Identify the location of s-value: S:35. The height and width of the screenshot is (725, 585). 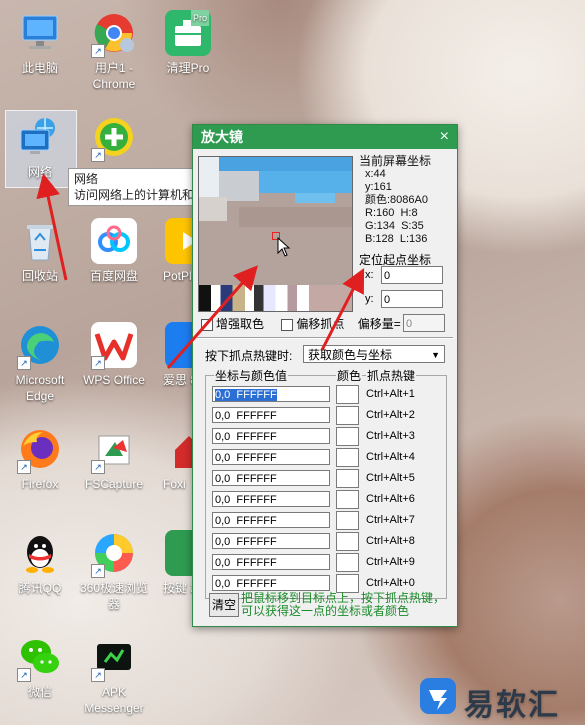
(412, 226).